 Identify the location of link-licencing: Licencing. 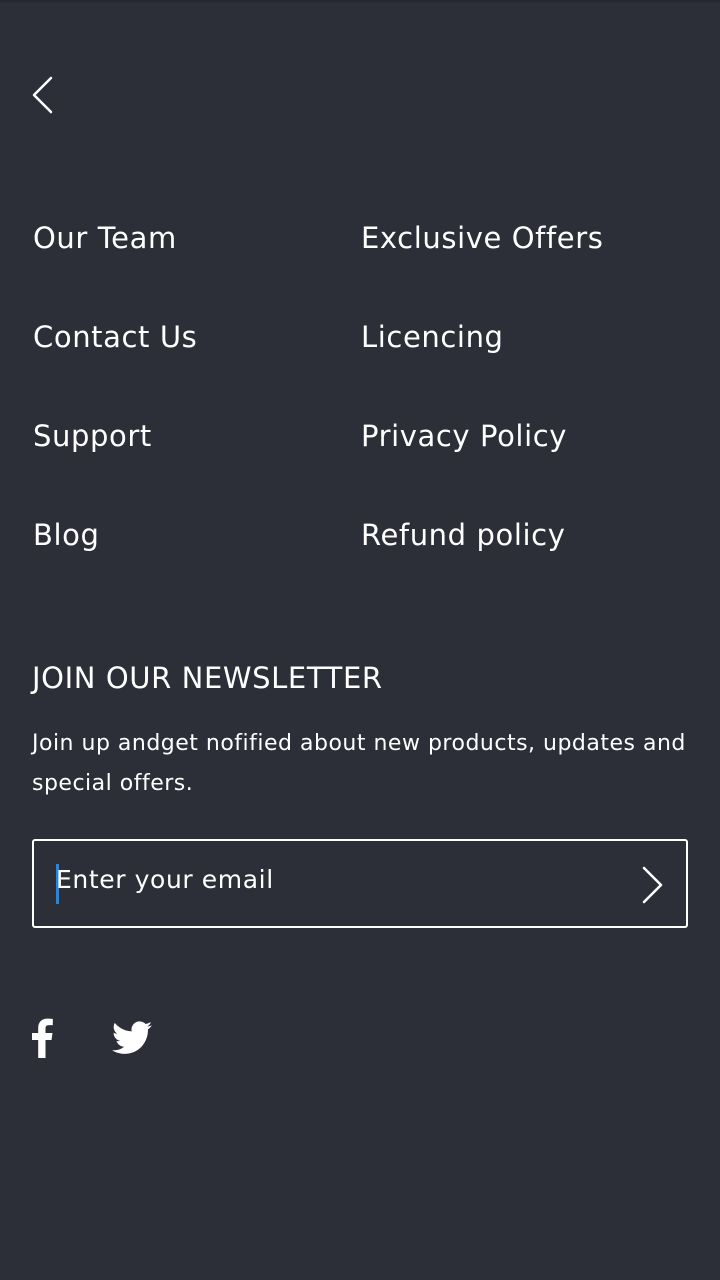
(525, 337).